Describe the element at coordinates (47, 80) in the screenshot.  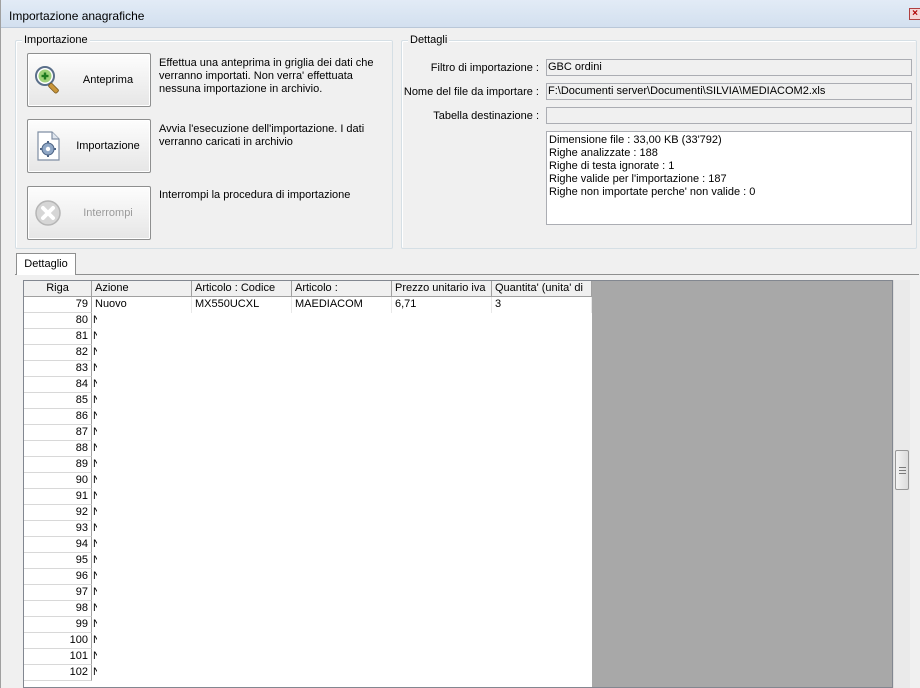
I see `magnifier-plus-icon` at that location.